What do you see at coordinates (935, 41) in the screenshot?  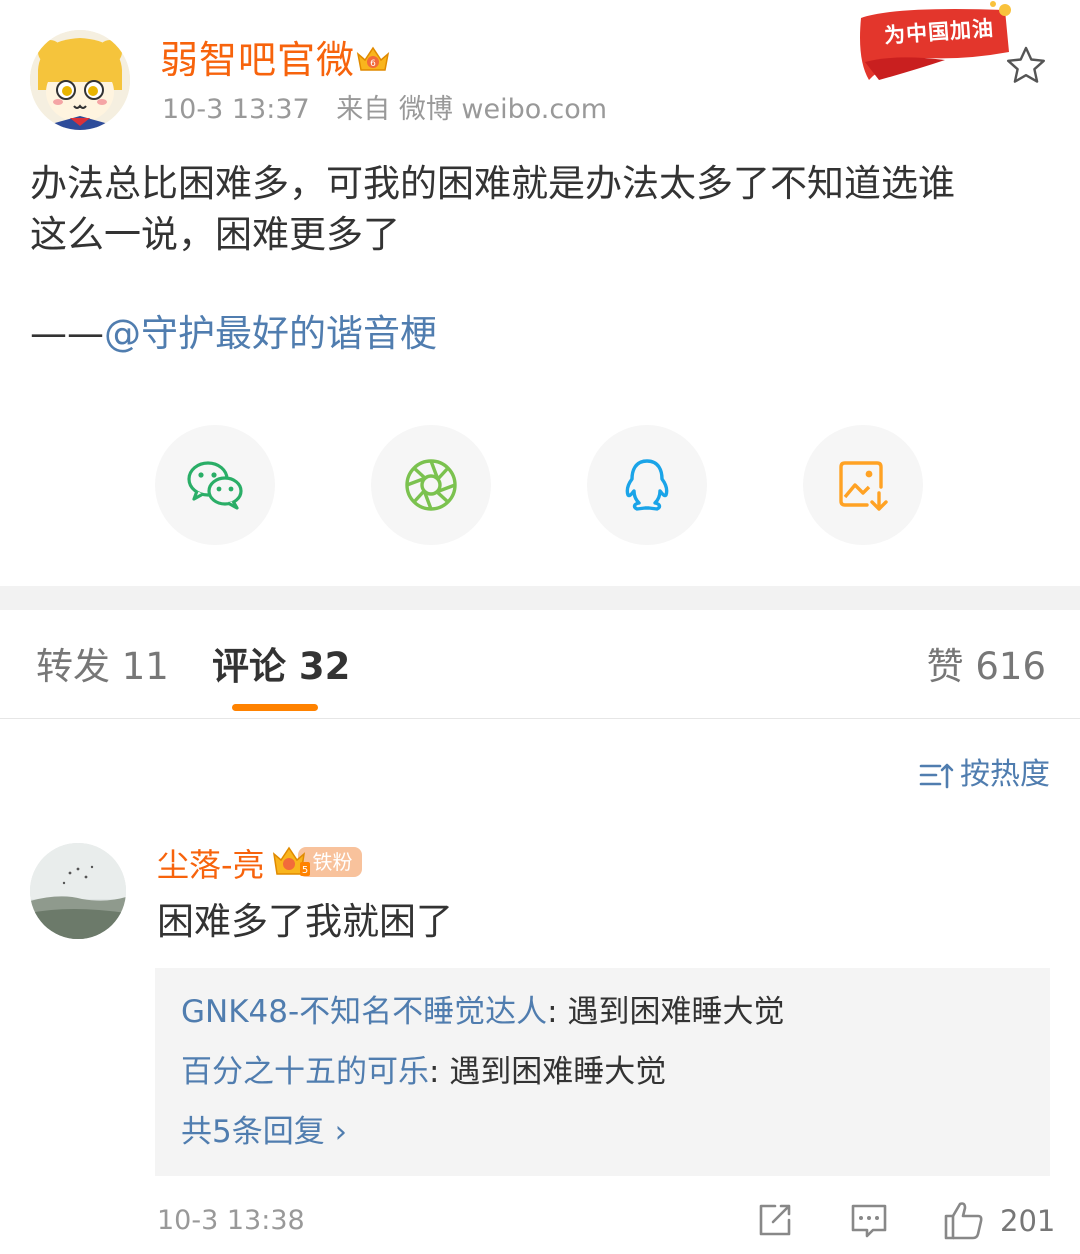 I see `promo-ribbon: 为中国加油` at bounding box center [935, 41].